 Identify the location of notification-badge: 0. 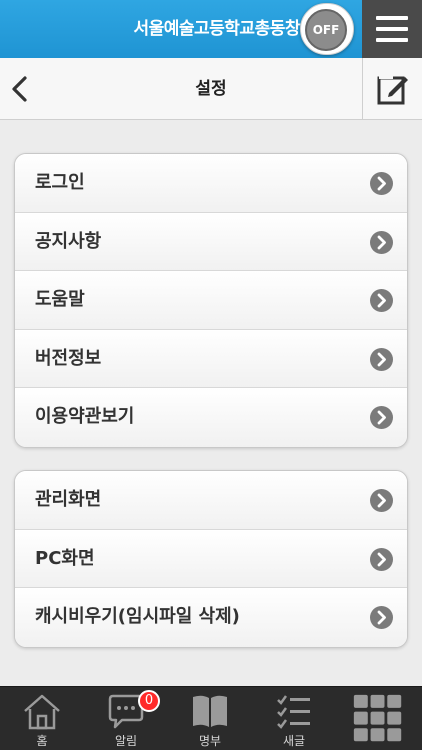
(149, 701).